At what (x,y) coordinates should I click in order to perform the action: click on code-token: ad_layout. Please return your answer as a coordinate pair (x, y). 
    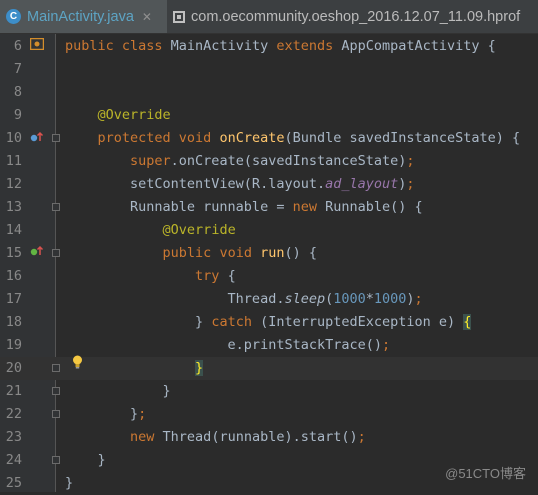
    Looking at the image, I should click on (362, 184).